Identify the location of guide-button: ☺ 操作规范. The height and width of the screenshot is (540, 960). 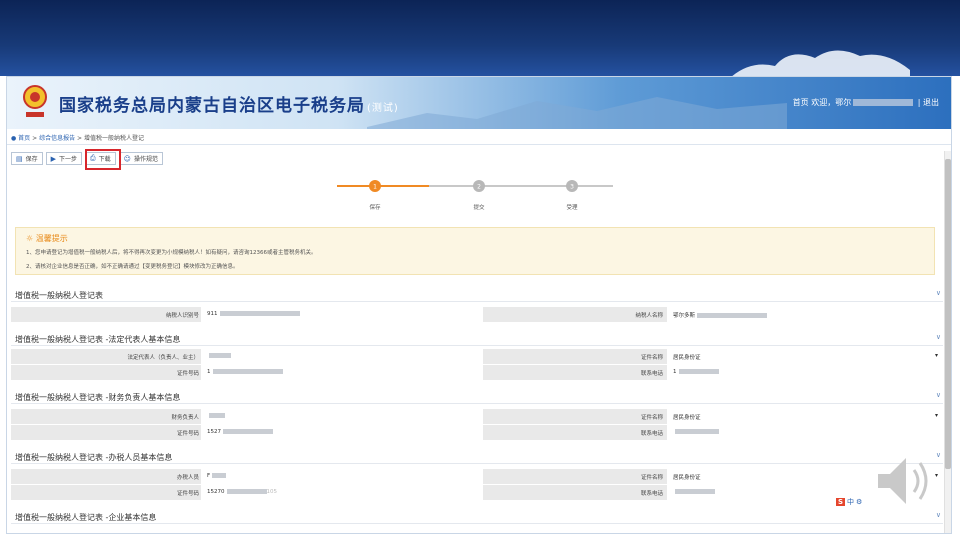
(140, 158).